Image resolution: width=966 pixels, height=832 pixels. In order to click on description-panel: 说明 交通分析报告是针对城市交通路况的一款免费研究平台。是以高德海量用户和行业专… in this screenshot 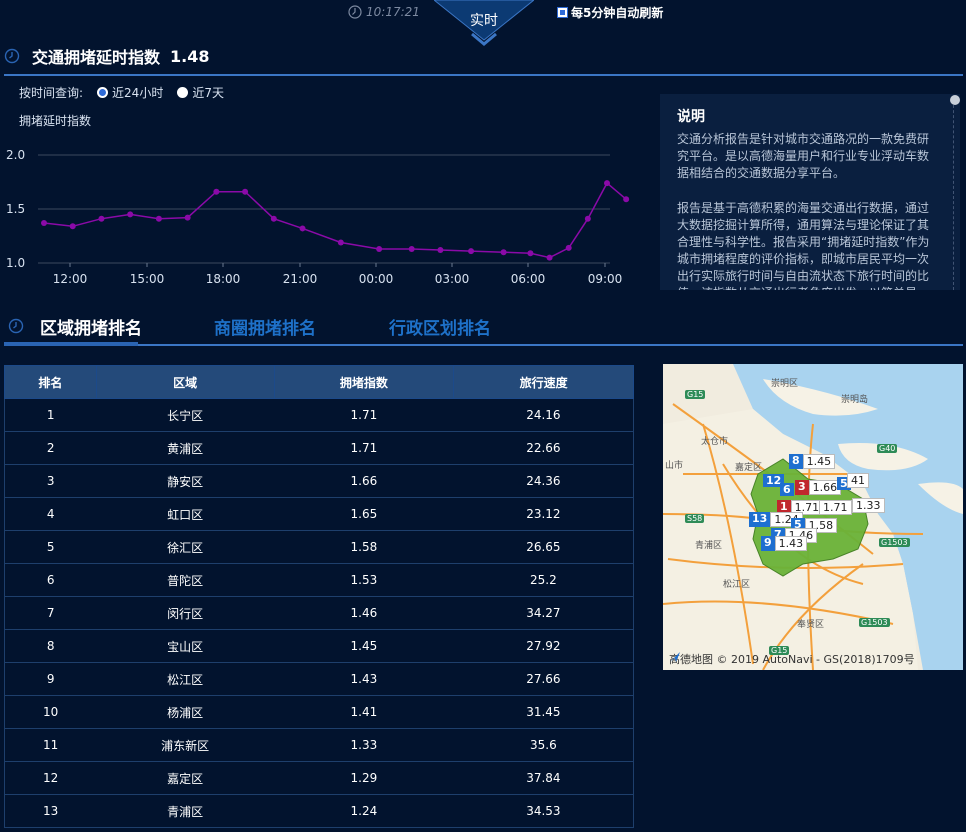, I will do `click(810, 192)`.